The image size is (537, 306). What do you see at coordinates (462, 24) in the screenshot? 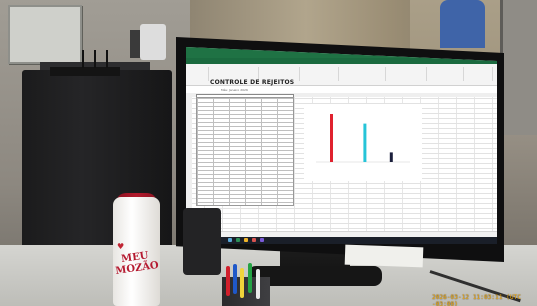
I see `background-person` at bounding box center [462, 24].